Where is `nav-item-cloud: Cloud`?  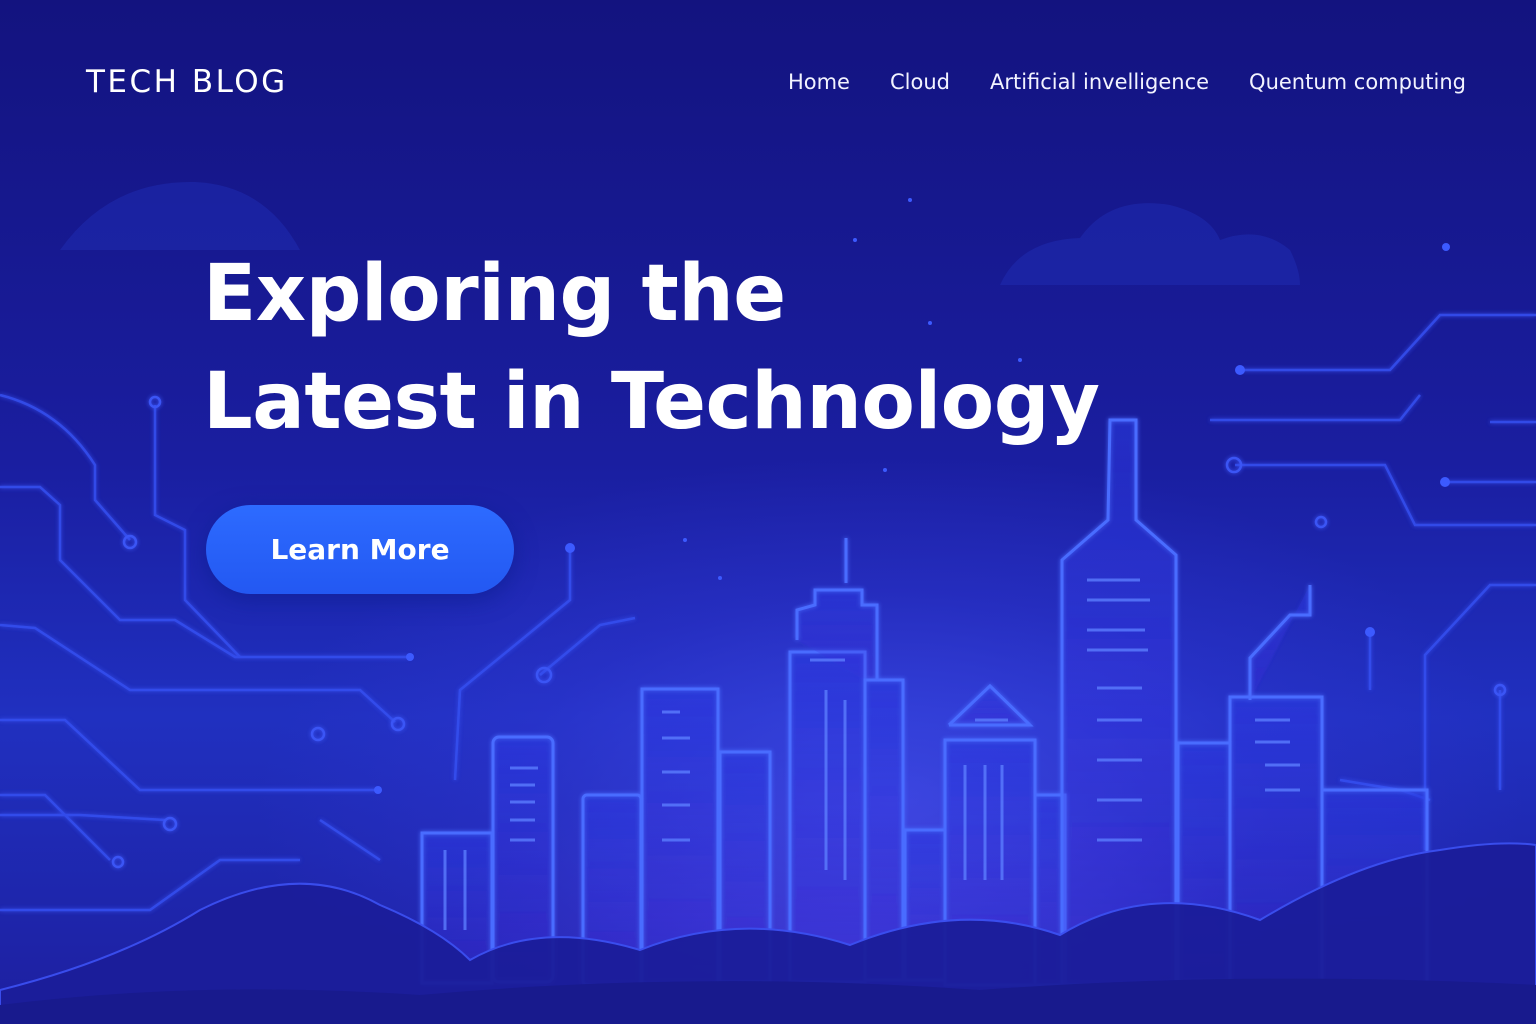 nav-item-cloud: Cloud is located at coordinates (920, 82).